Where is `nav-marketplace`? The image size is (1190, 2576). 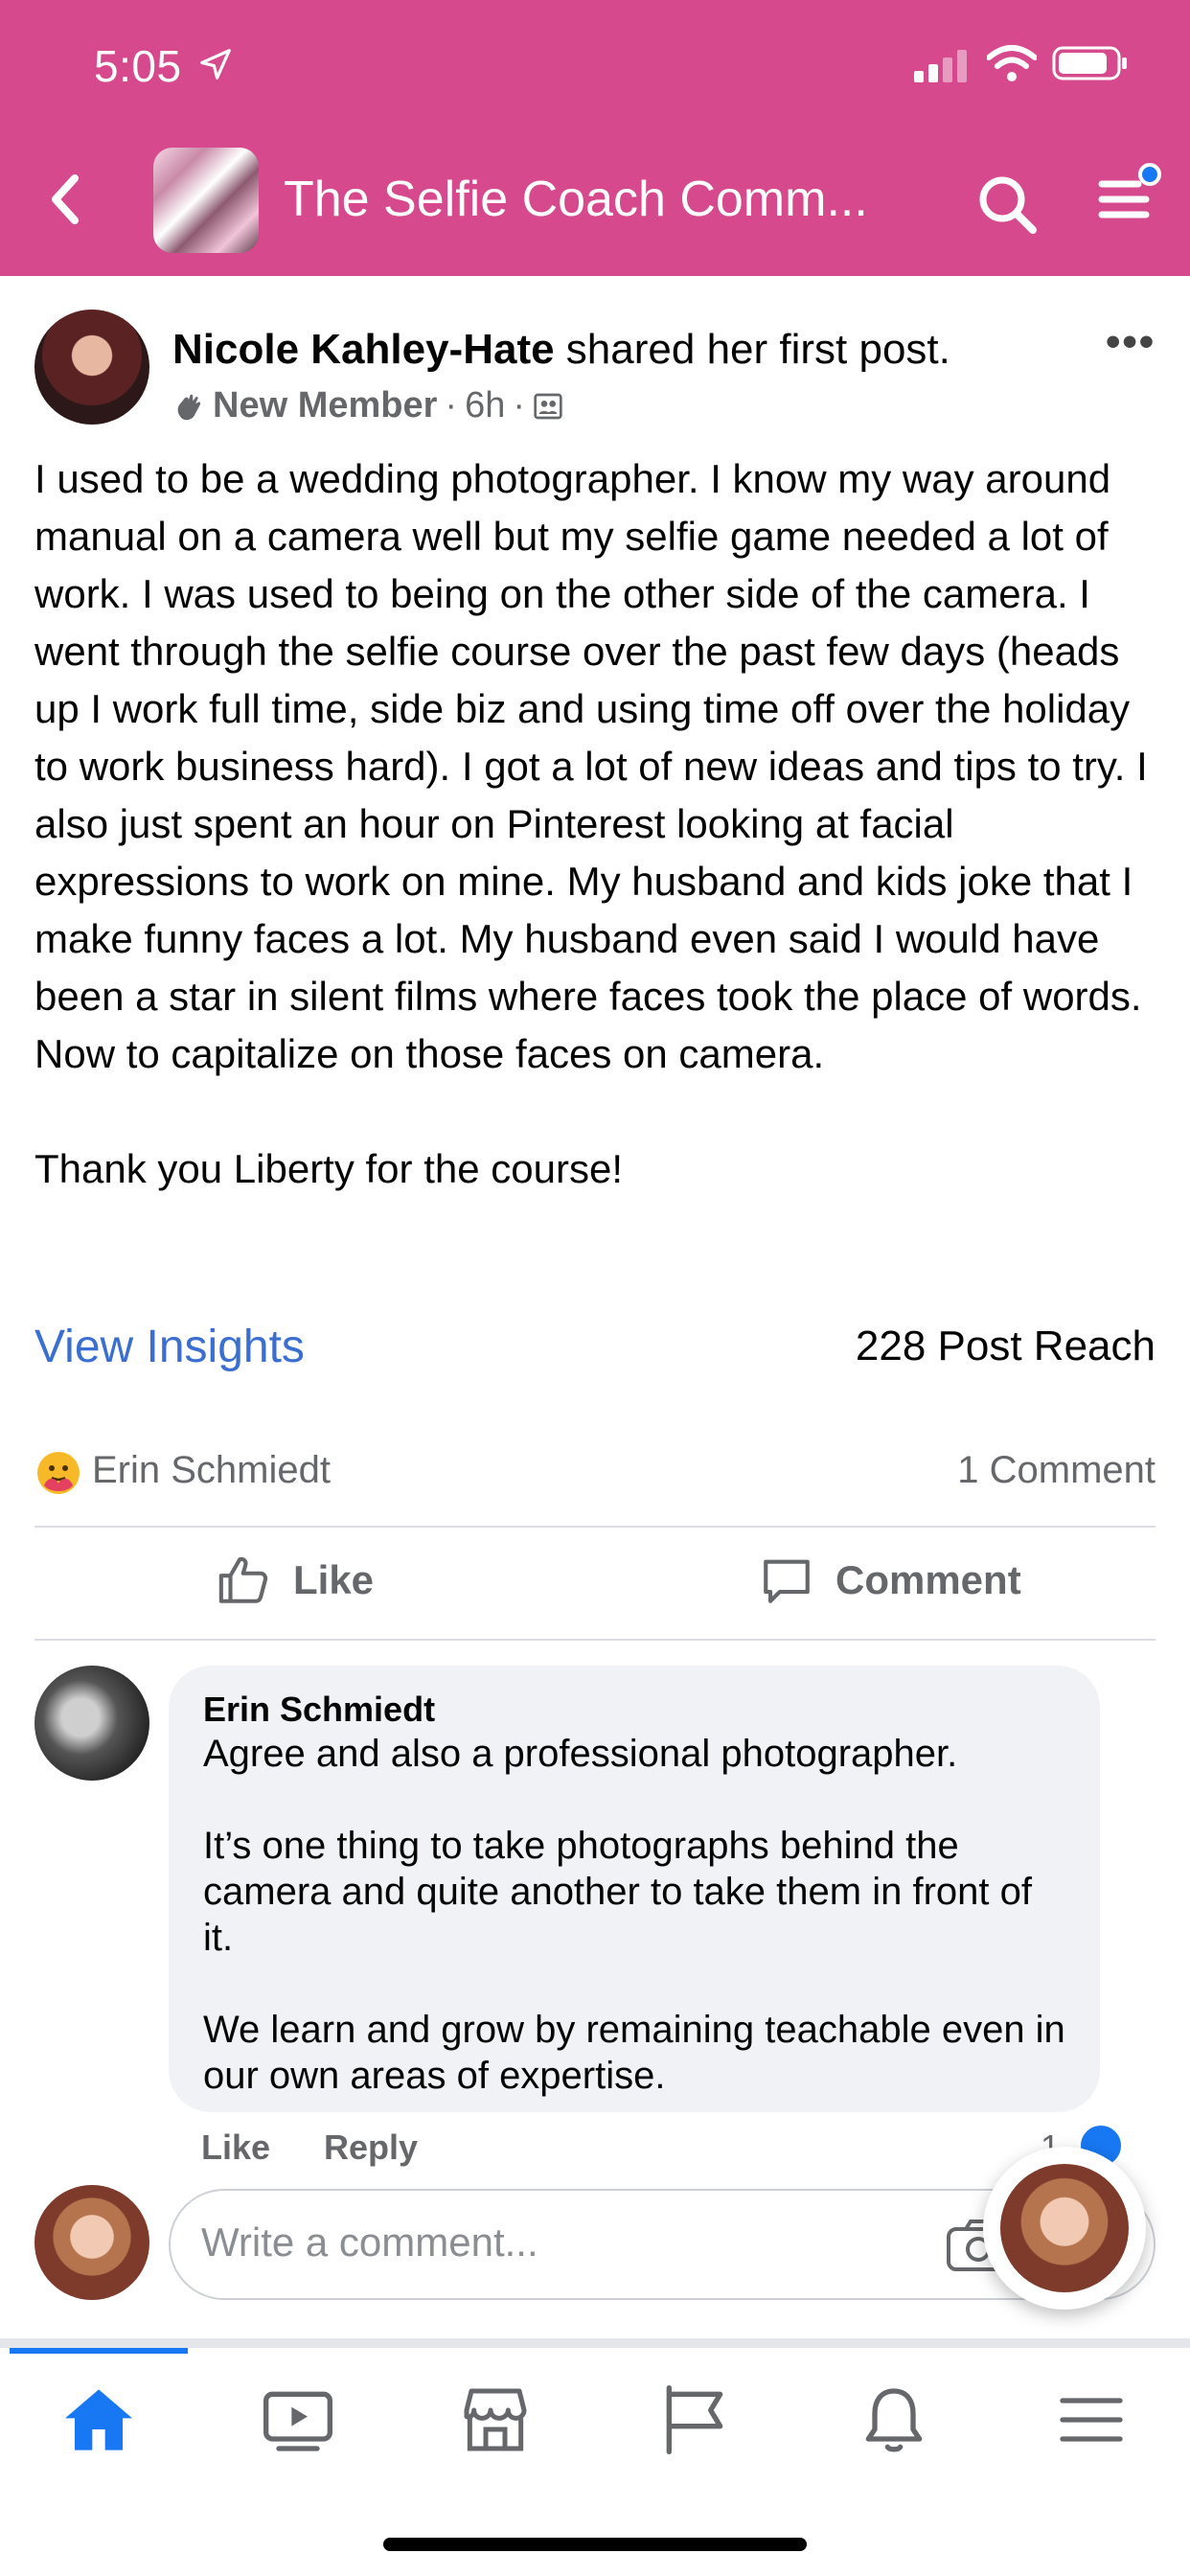 nav-marketplace is located at coordinates (495, 2420).